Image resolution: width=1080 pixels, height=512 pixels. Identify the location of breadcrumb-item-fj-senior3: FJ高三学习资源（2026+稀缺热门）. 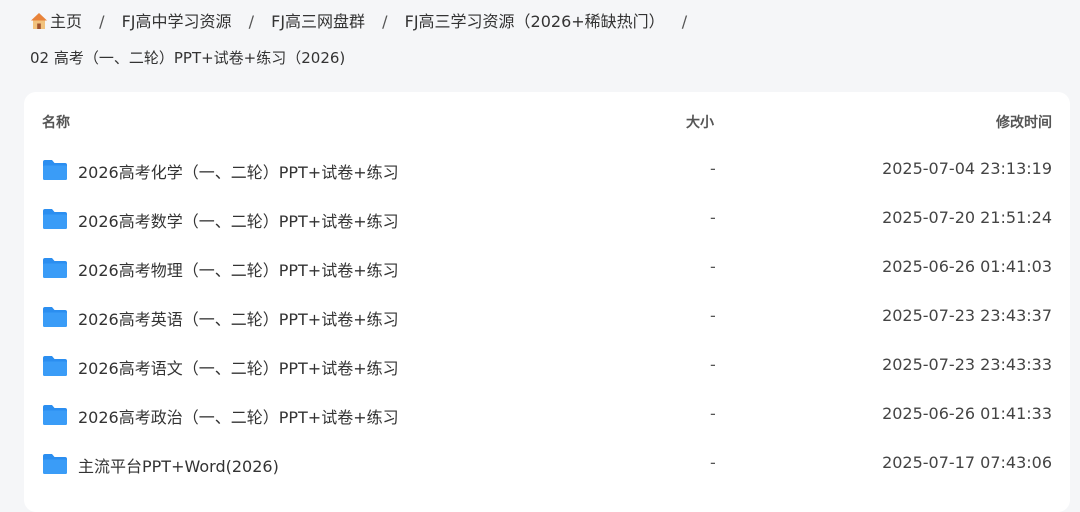
(535, 21).